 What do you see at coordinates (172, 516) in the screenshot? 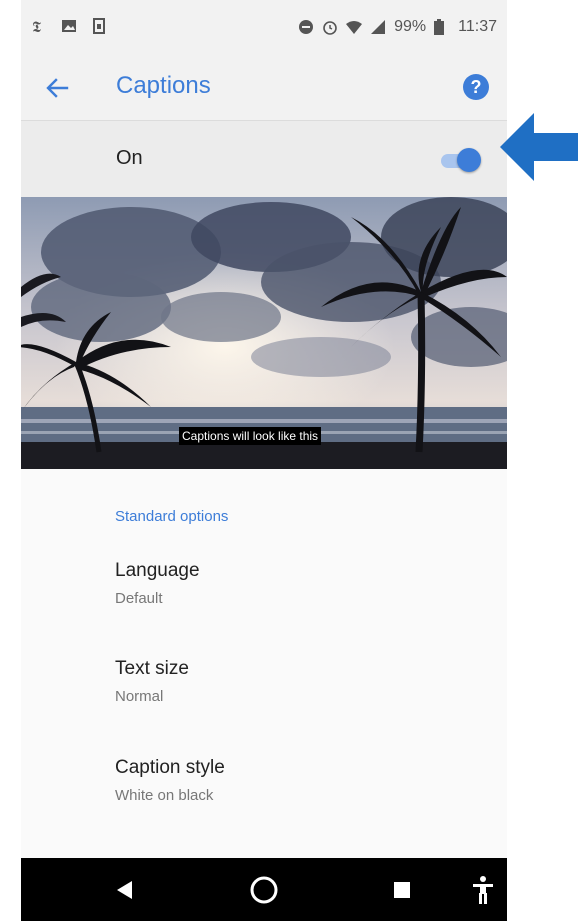
I see `section-header-standard-options: Standard options` at bounding box center [172, 516].